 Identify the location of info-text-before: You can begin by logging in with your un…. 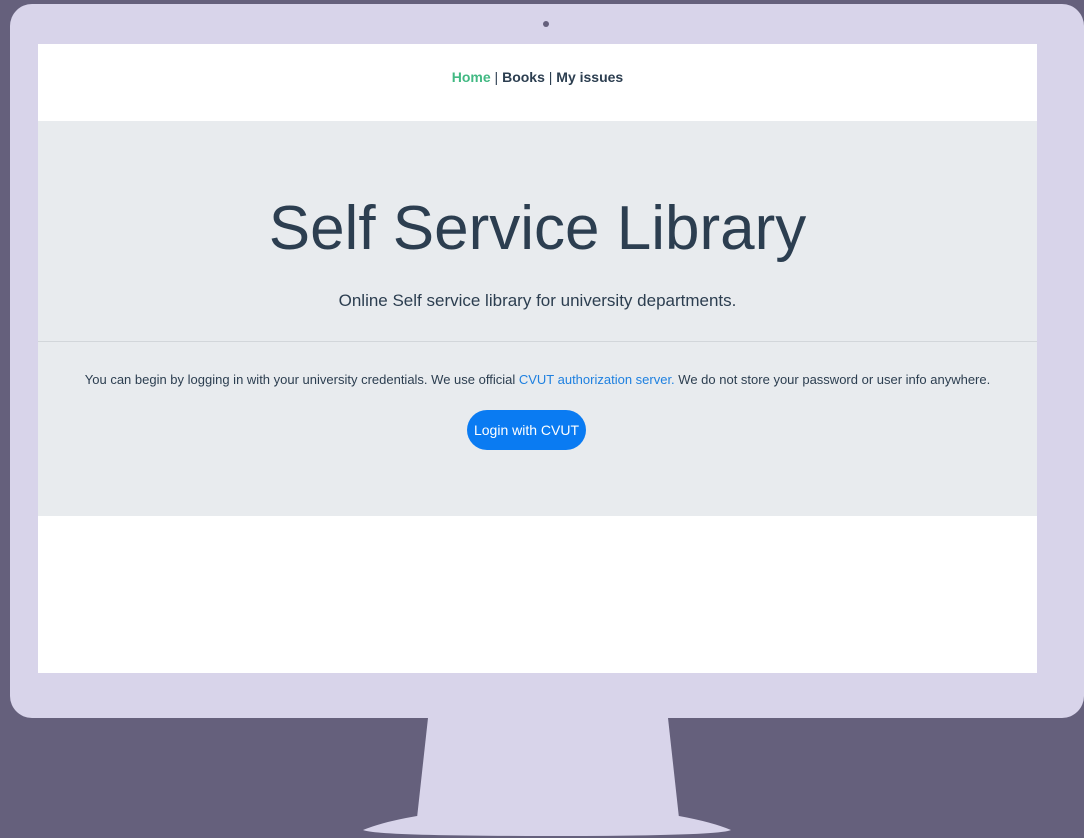
(301, 379).